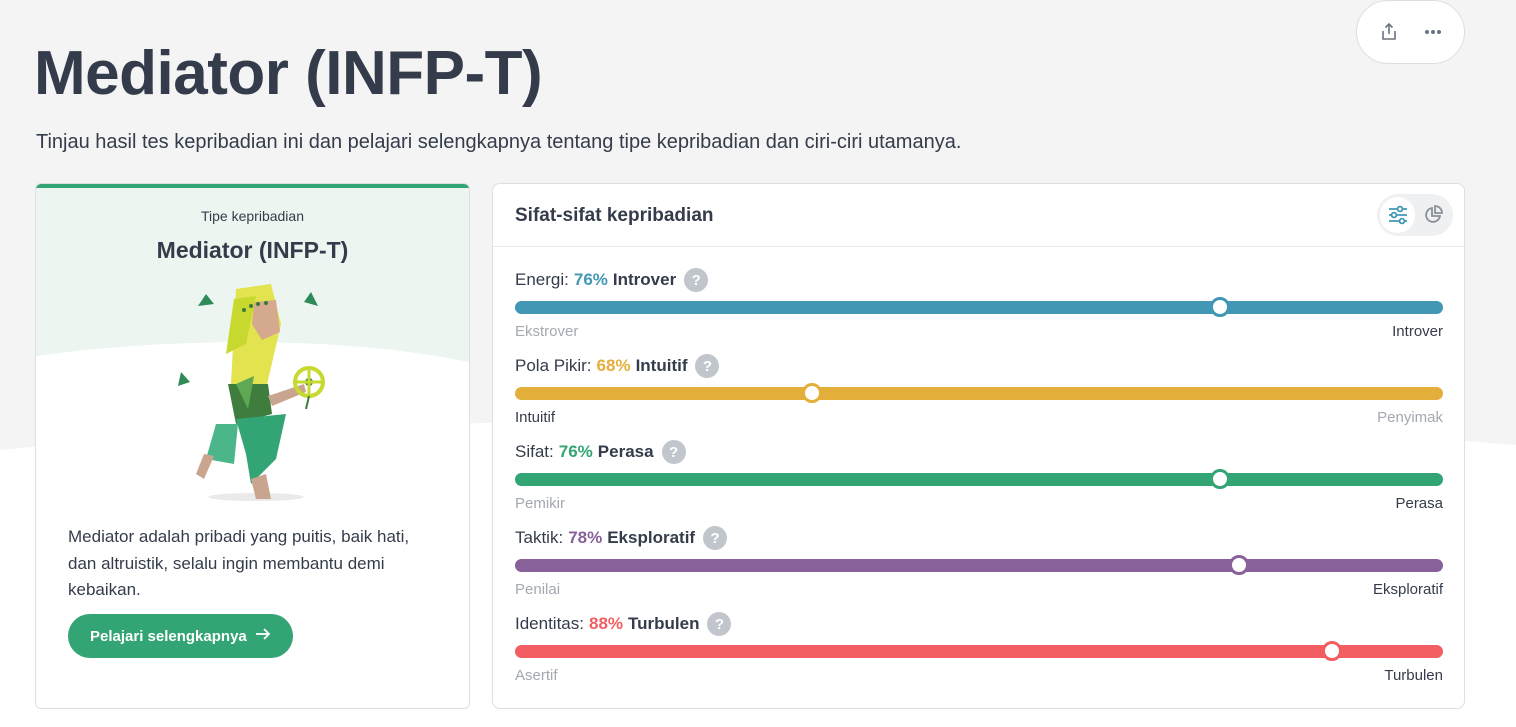 This screenshot has height=727, width=1516. What do you see at coordinates (979, 538) in the screenshot?
I see `trait-heading: Taktik: 78% Eksploratif ?` at bounding box center [979, 538].